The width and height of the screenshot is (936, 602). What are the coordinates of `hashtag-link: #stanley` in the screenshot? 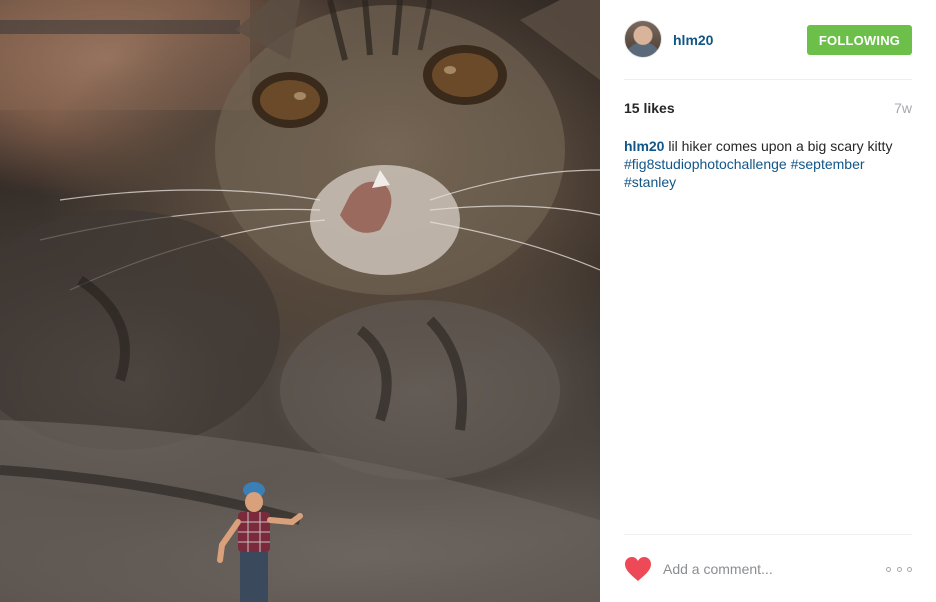 It's located at (650, 182).